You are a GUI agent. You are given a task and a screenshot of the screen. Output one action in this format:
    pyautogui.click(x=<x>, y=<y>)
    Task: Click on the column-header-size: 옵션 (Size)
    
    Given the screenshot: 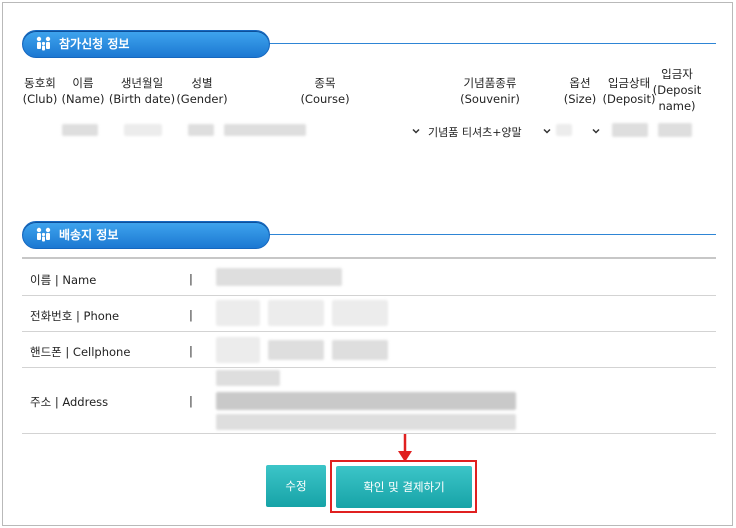 What is the action you would take?
    pyautogui.click(x=580, y=91)
    